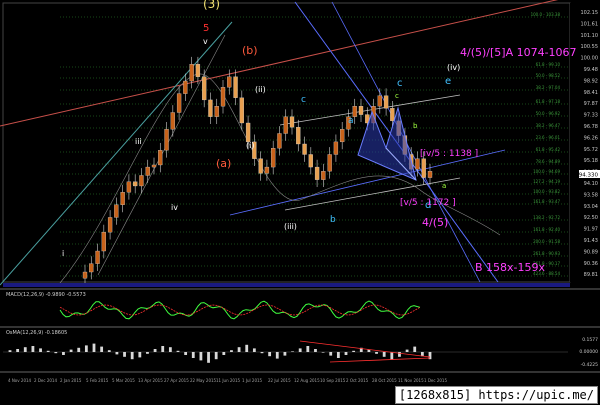  Describe the element at coordinates (252, 380) in the screenshot. I see `x-axis-tick: 1 Jul 2015` at that location.